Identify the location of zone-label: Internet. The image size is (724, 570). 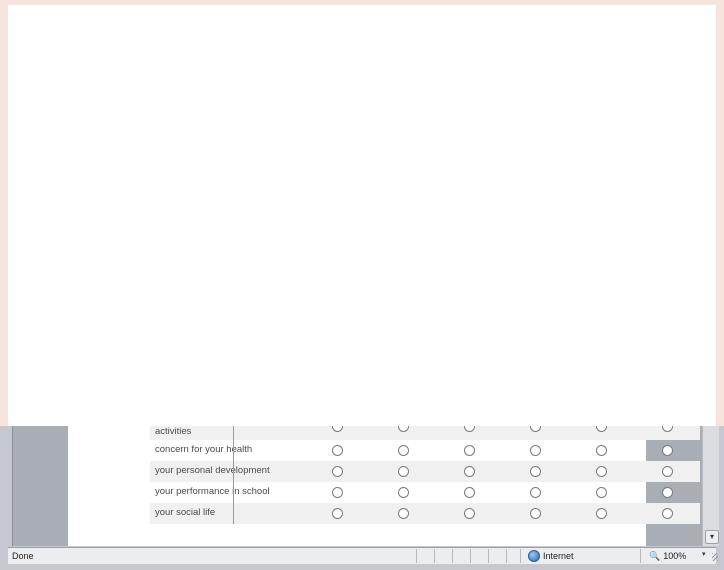
(558, 556).